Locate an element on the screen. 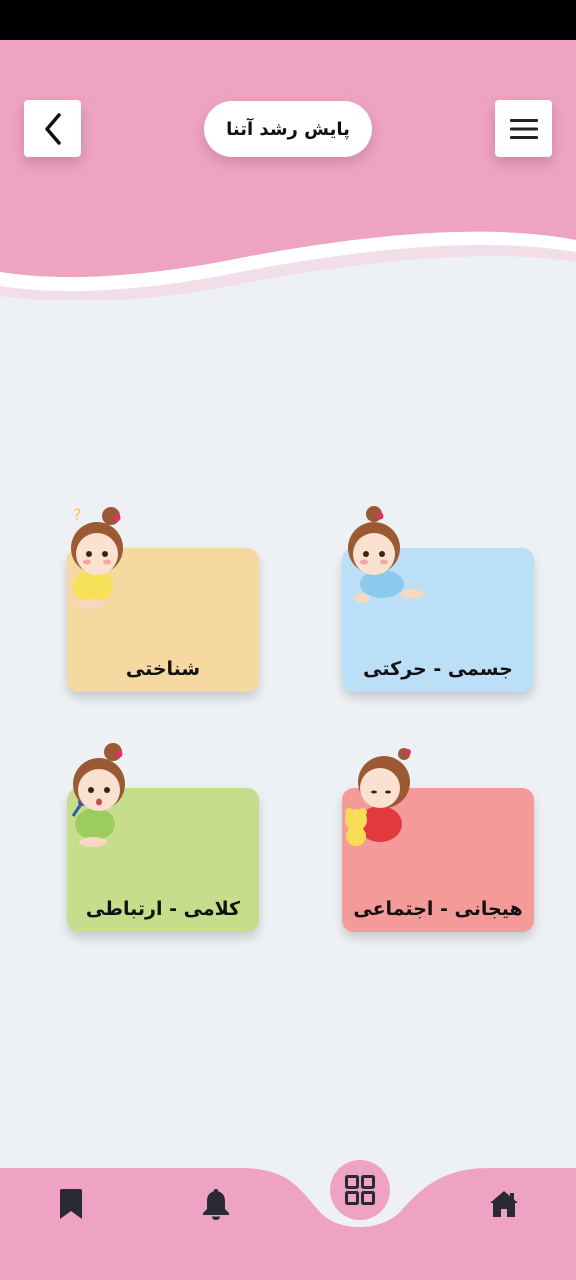  grid-icon is located at coordinates (360, 1190).